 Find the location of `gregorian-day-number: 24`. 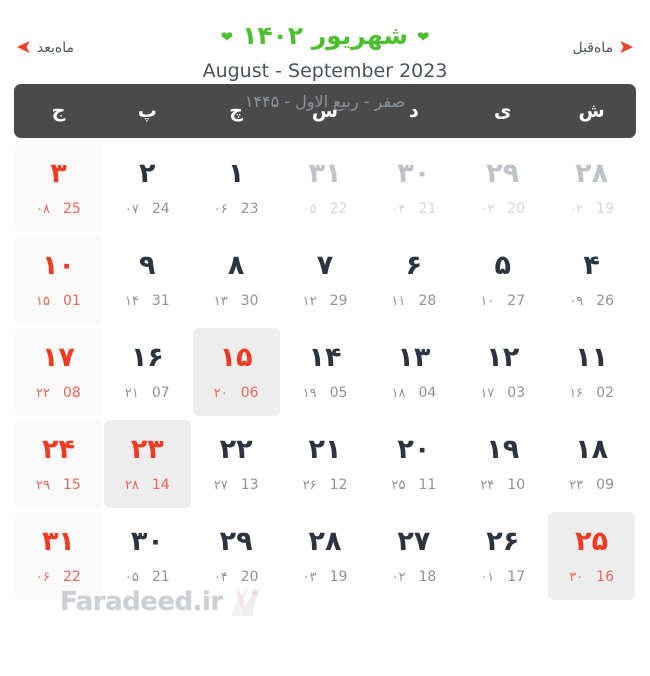

gregorian-day-number: 24 is located at coordinates (160, 208).